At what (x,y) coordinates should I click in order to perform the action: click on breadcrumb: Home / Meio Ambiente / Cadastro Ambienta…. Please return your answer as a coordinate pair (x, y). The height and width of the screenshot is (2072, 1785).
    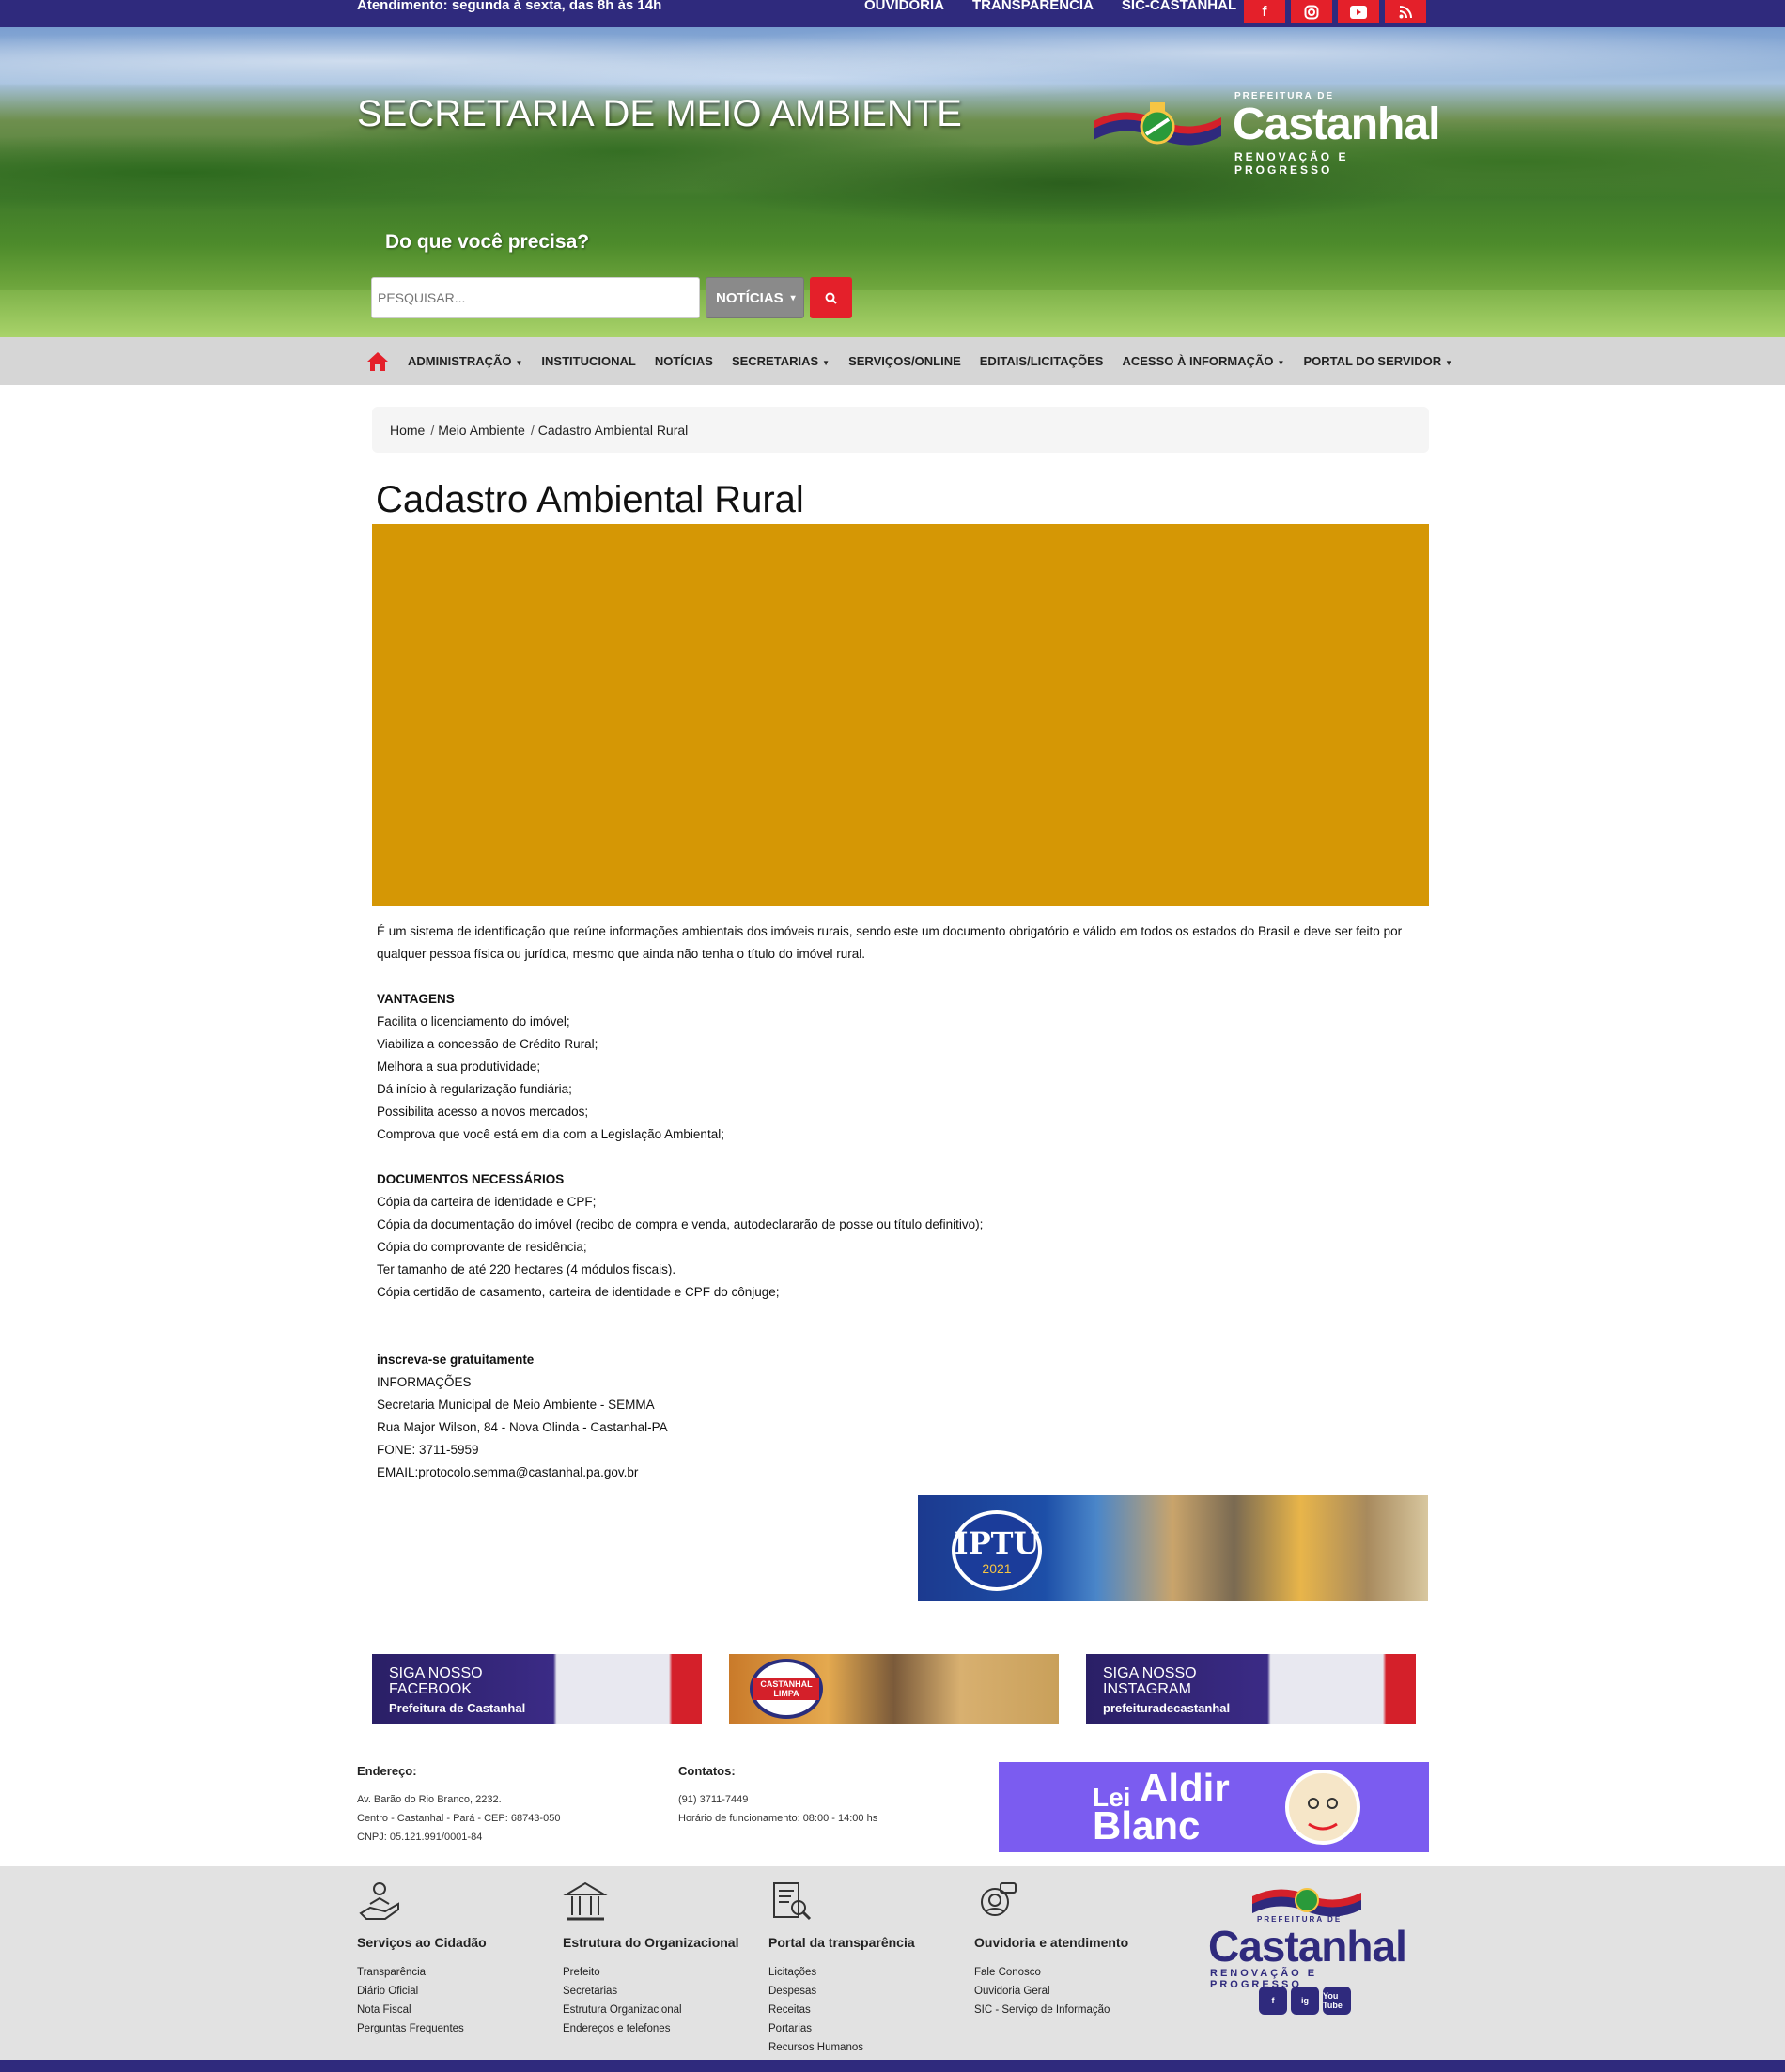
    Looking at the image, I should click on (900, 430).